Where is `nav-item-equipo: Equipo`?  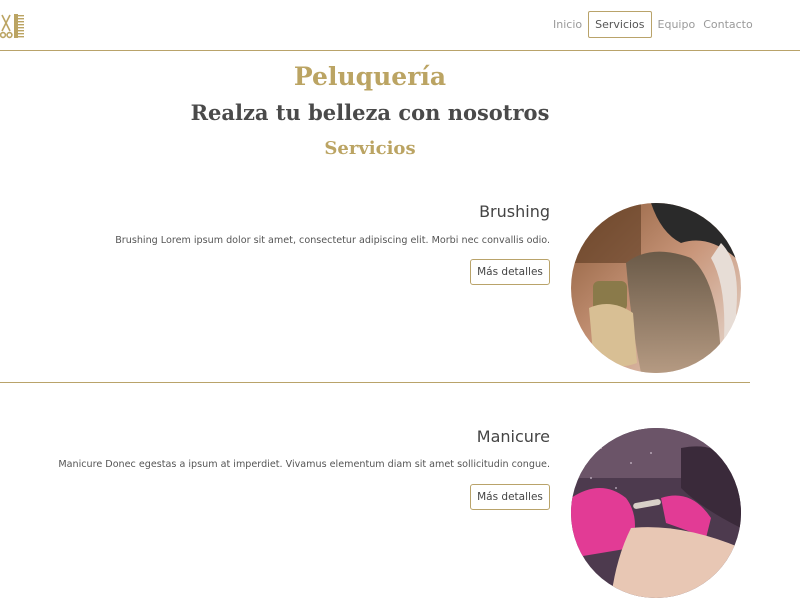
nav-item-equipo: Equipo is located at coordinates (677, 24).